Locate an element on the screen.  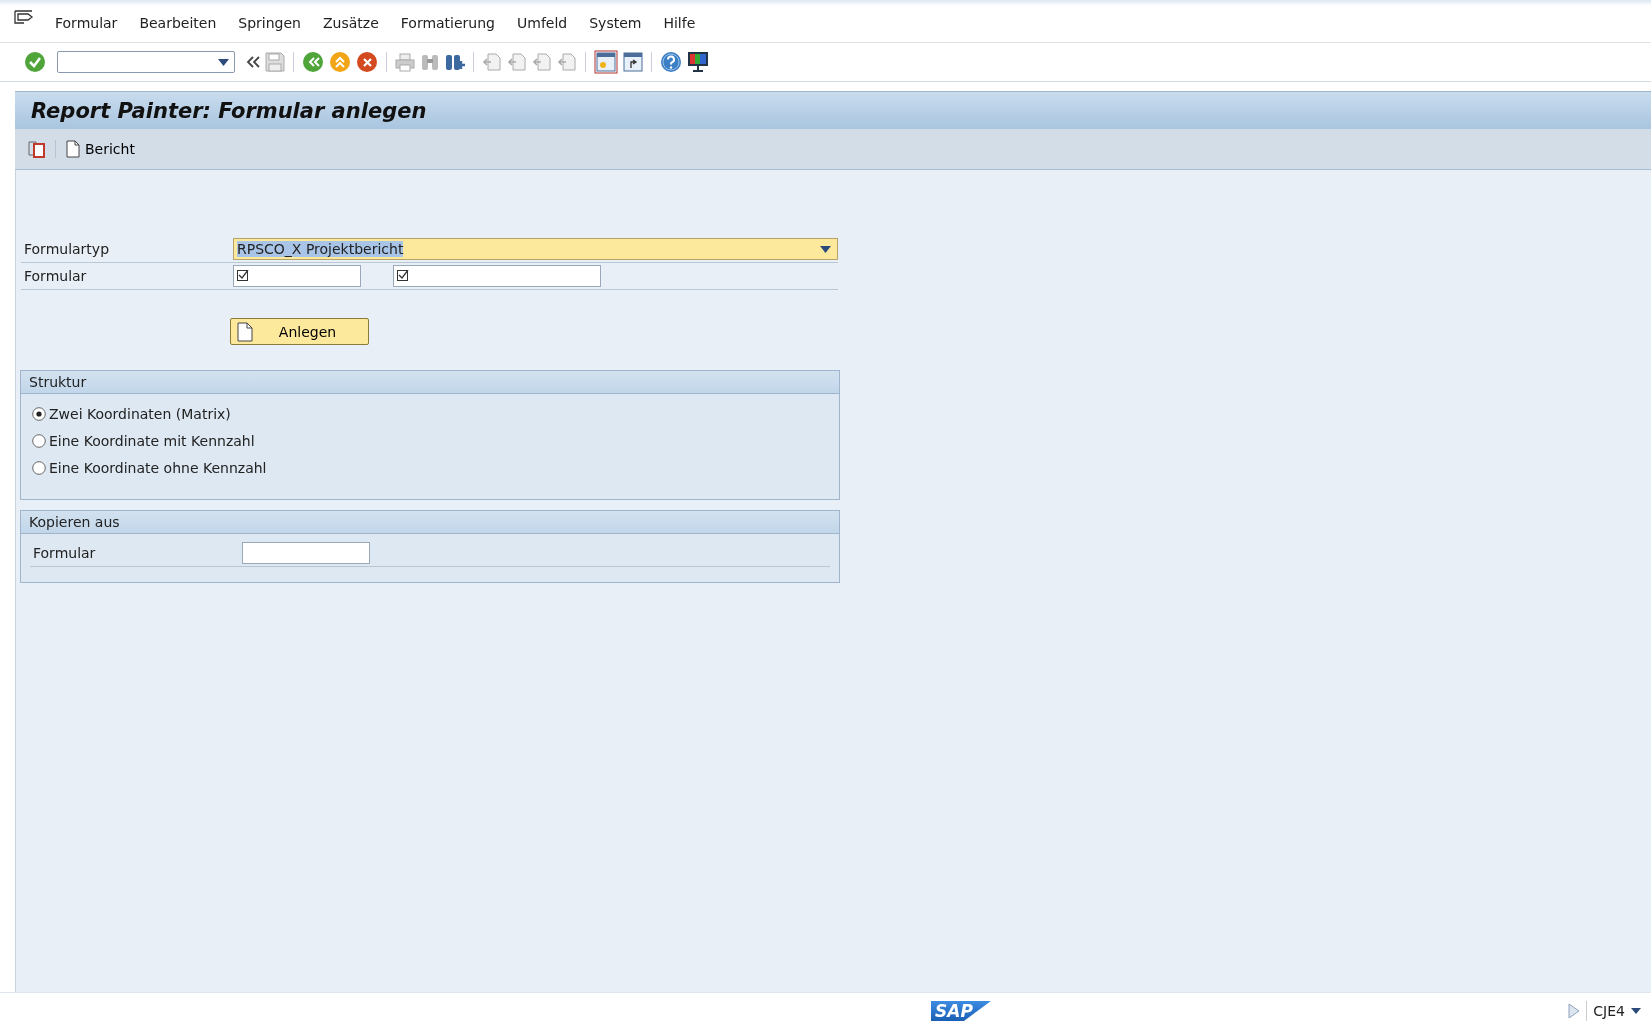
menu-item: Springen is located at coordinates (269, 23).